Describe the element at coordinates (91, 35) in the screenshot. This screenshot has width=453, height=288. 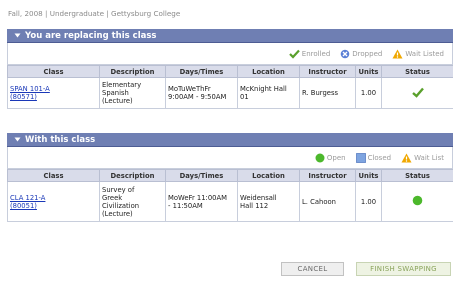
I see `replacing-title: You are replacing this class` at that location.